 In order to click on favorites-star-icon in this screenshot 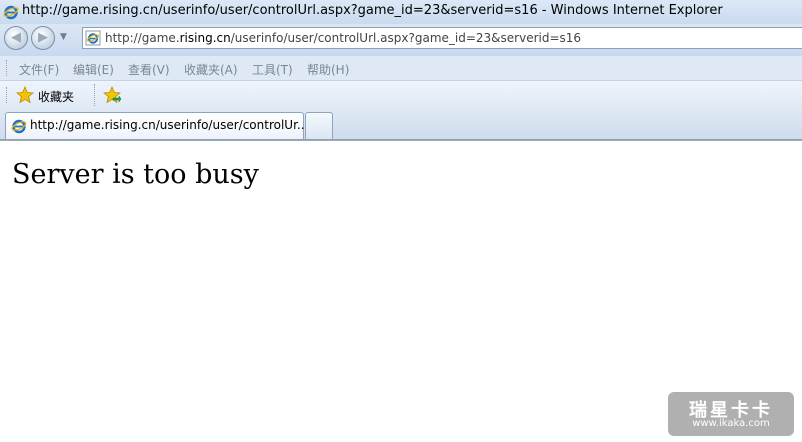, I will do `click(25, 96)`.